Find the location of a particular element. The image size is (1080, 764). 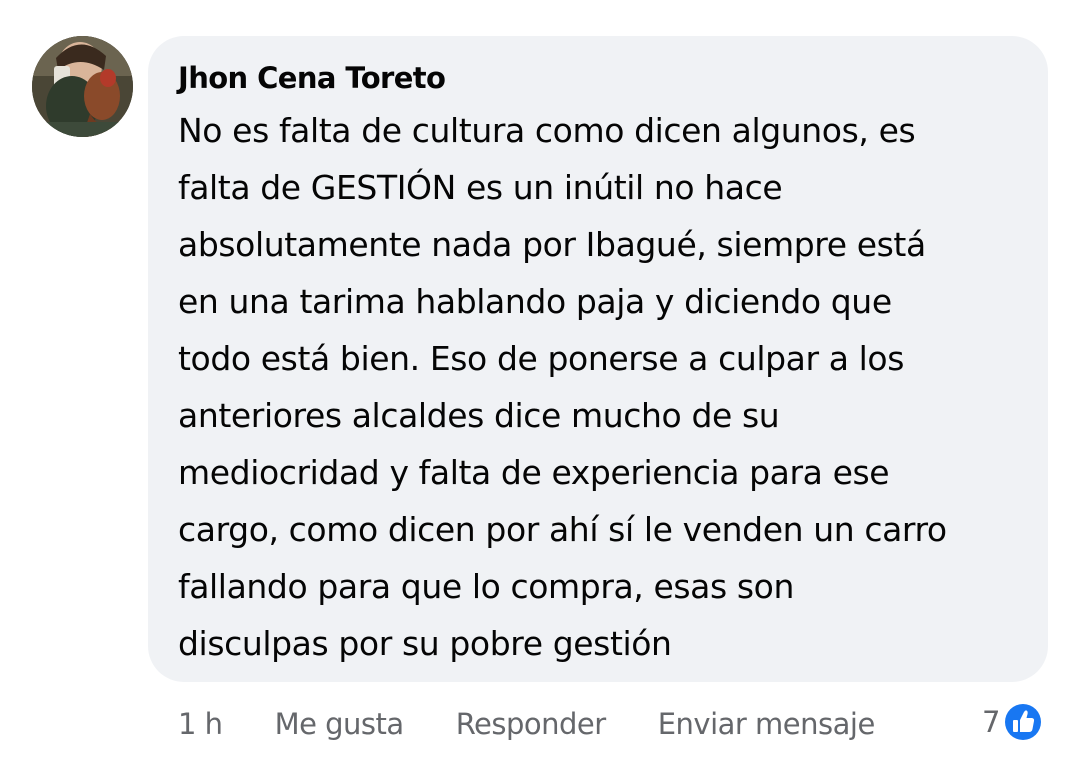

comment-timestamp: 1 h is located at coordinates (200, 724).